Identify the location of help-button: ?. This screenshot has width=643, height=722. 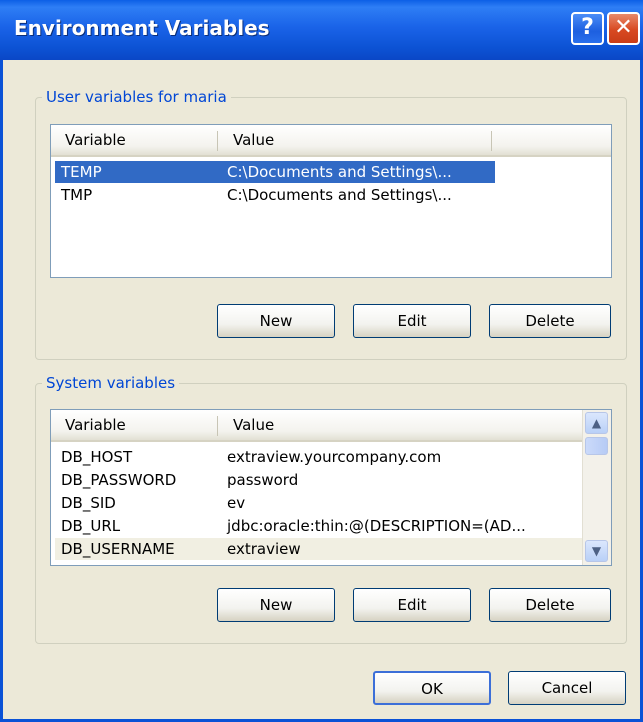
(587, 28).